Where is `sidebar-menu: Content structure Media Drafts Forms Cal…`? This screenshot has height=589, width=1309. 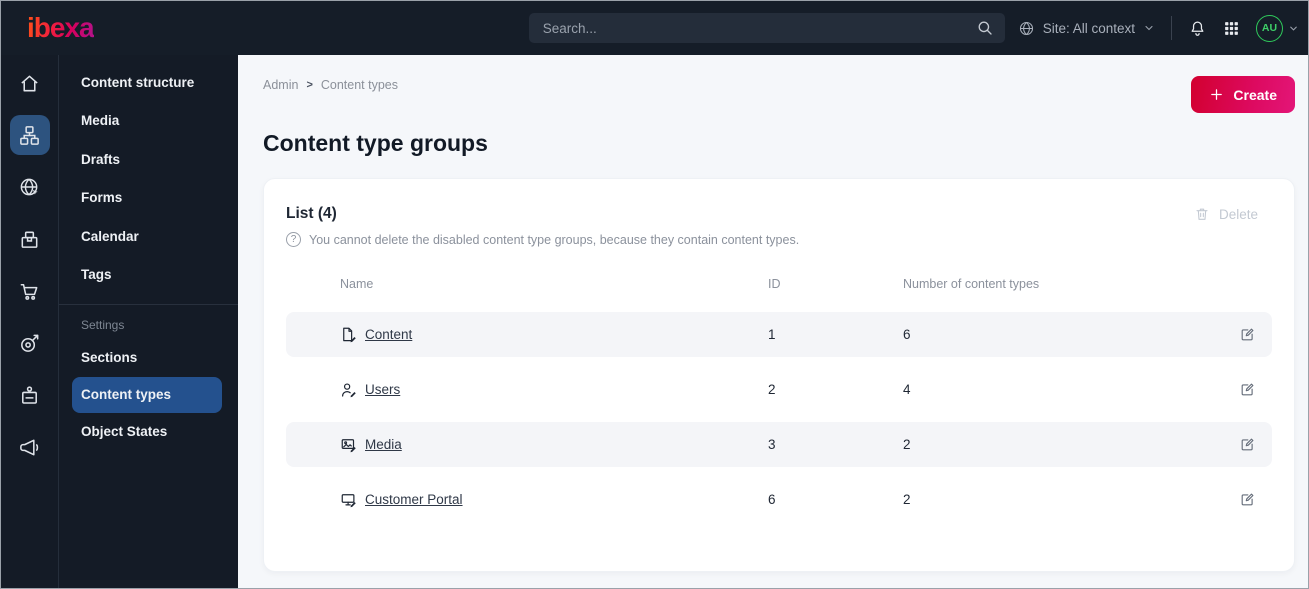 sidebar-menu: Content structure Media Drafts Forms Cal… is located at coordinates (148, 321).